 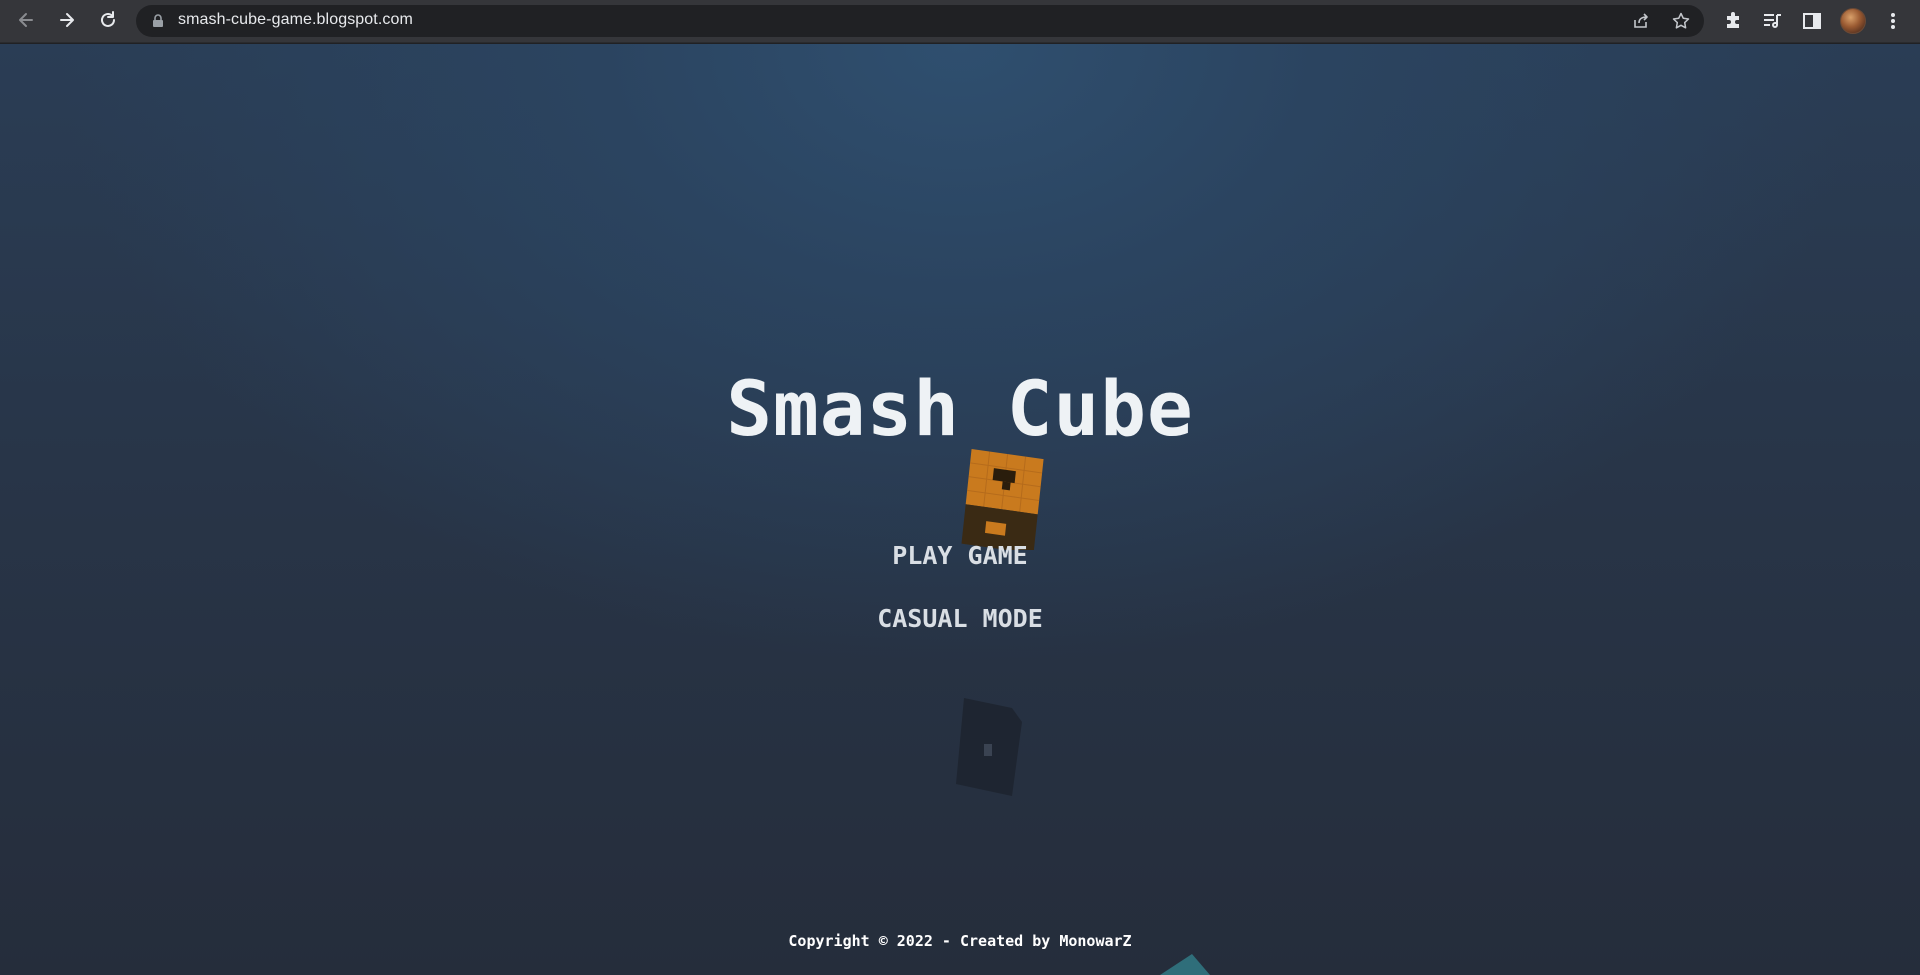 What do you see at coordinates (989, 747) in the screenshot?
I see `shadow-cube` at bounding box center [989, 747].